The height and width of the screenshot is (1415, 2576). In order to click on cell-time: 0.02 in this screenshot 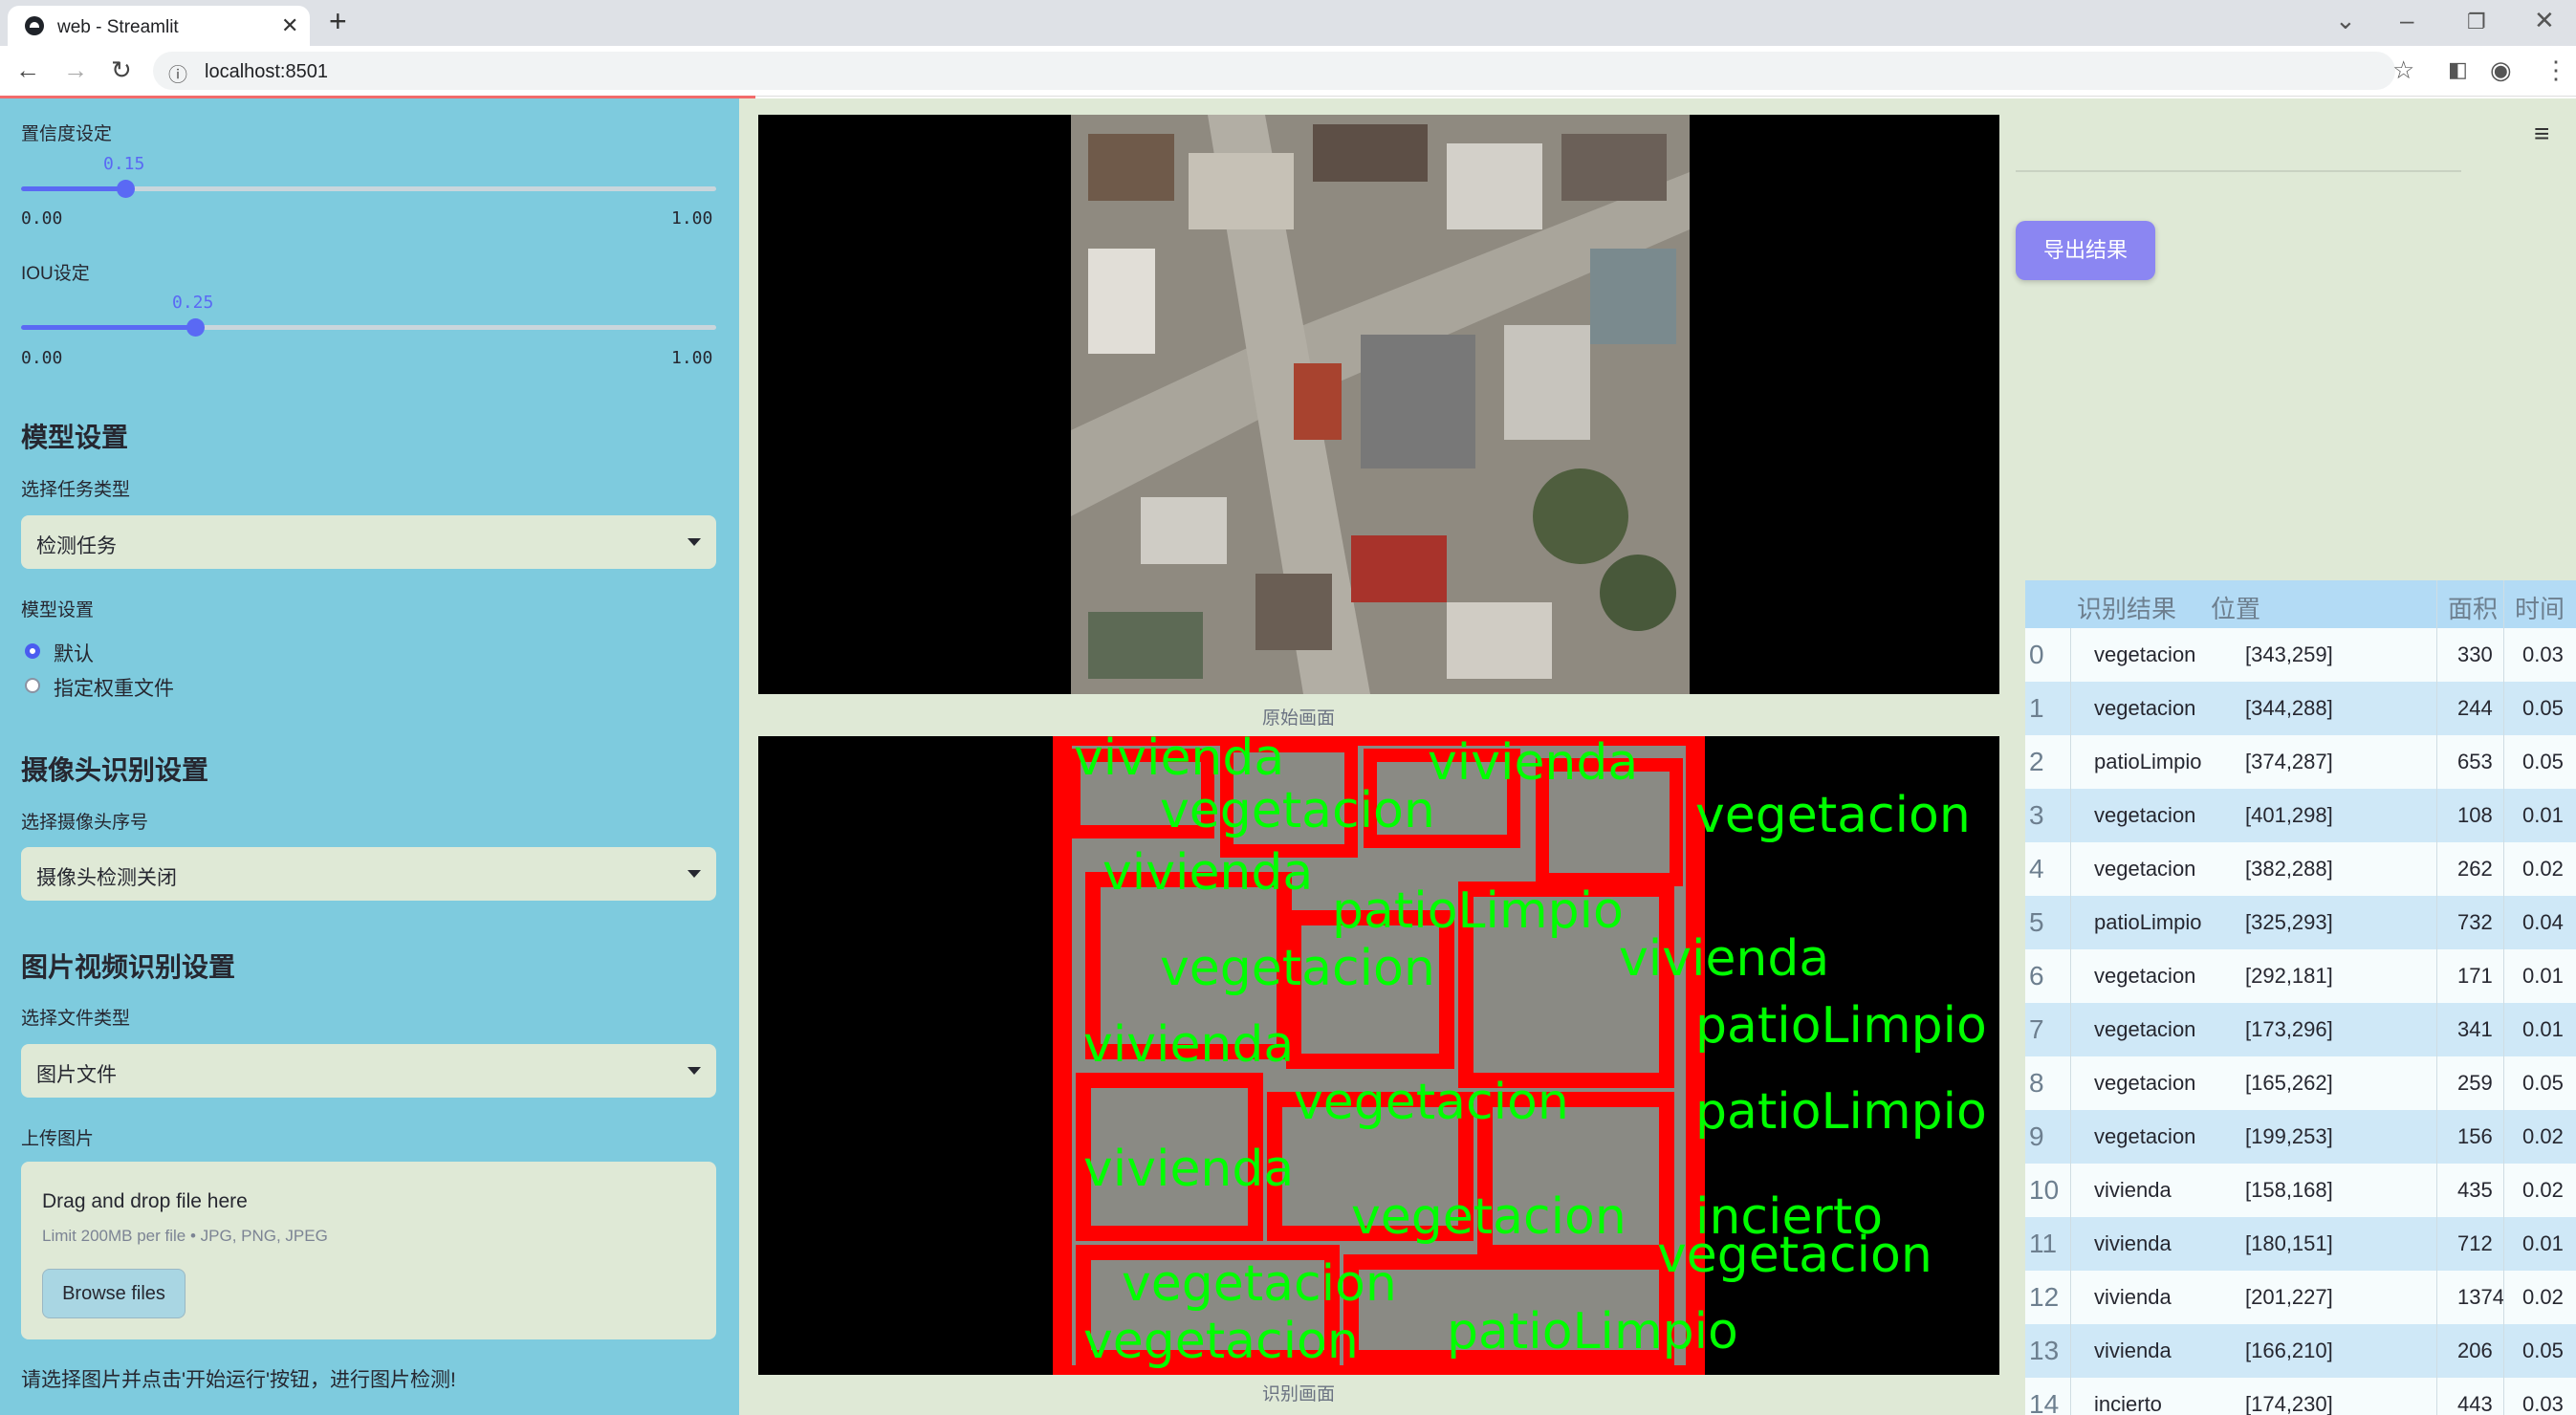, I will do `click(2543, 1136)`.